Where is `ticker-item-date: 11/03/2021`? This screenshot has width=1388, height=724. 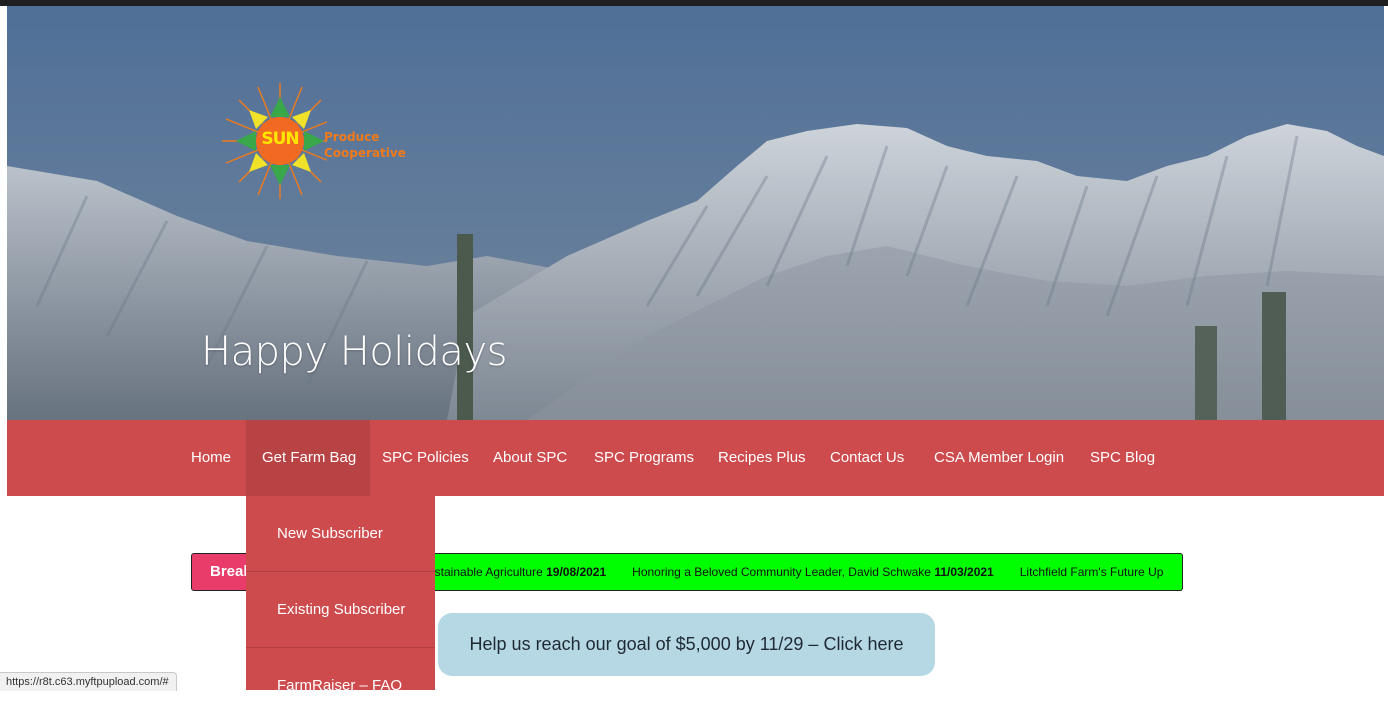 ticker-item-date: 11/03/2021 is located at coordinates (964, 572).